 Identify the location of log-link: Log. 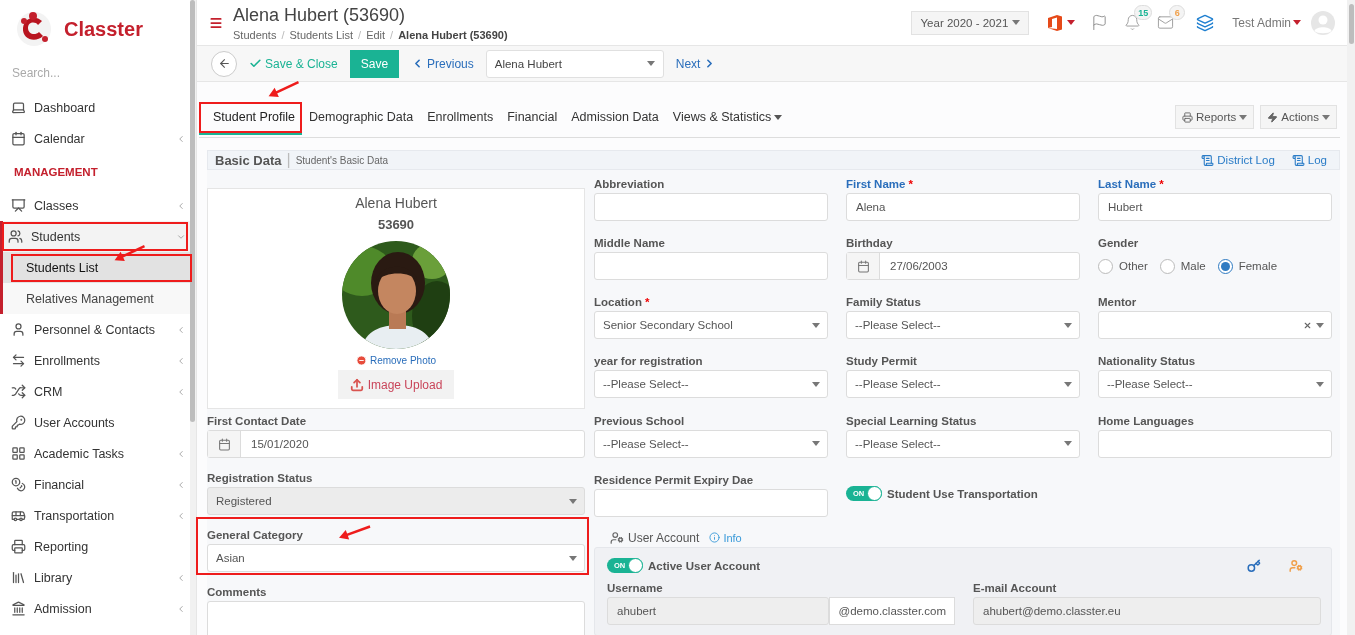
(1309, 160).